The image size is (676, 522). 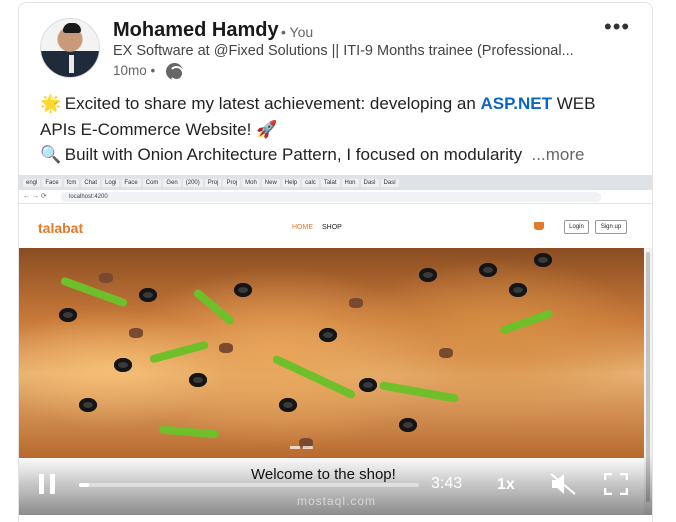 What do you see at coordinates (249, 485) in the screenshot?
I see `video-progress-bar` at bounding box center [249, 485].